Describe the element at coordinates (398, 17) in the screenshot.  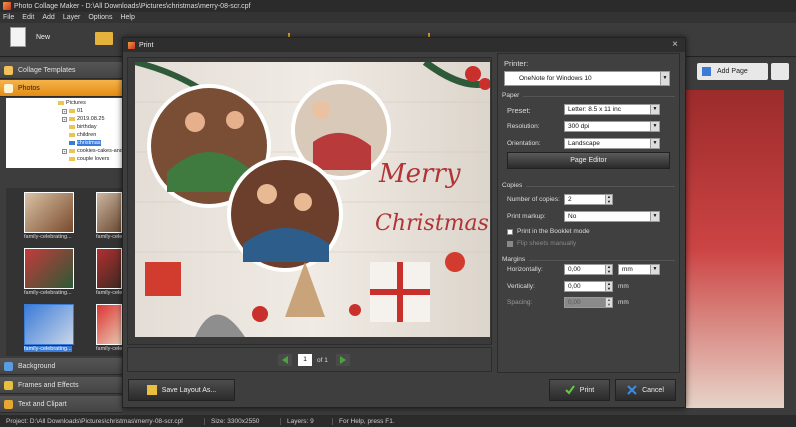
I see `menu-bar: File Edit Add Layer Options Help` at that location.